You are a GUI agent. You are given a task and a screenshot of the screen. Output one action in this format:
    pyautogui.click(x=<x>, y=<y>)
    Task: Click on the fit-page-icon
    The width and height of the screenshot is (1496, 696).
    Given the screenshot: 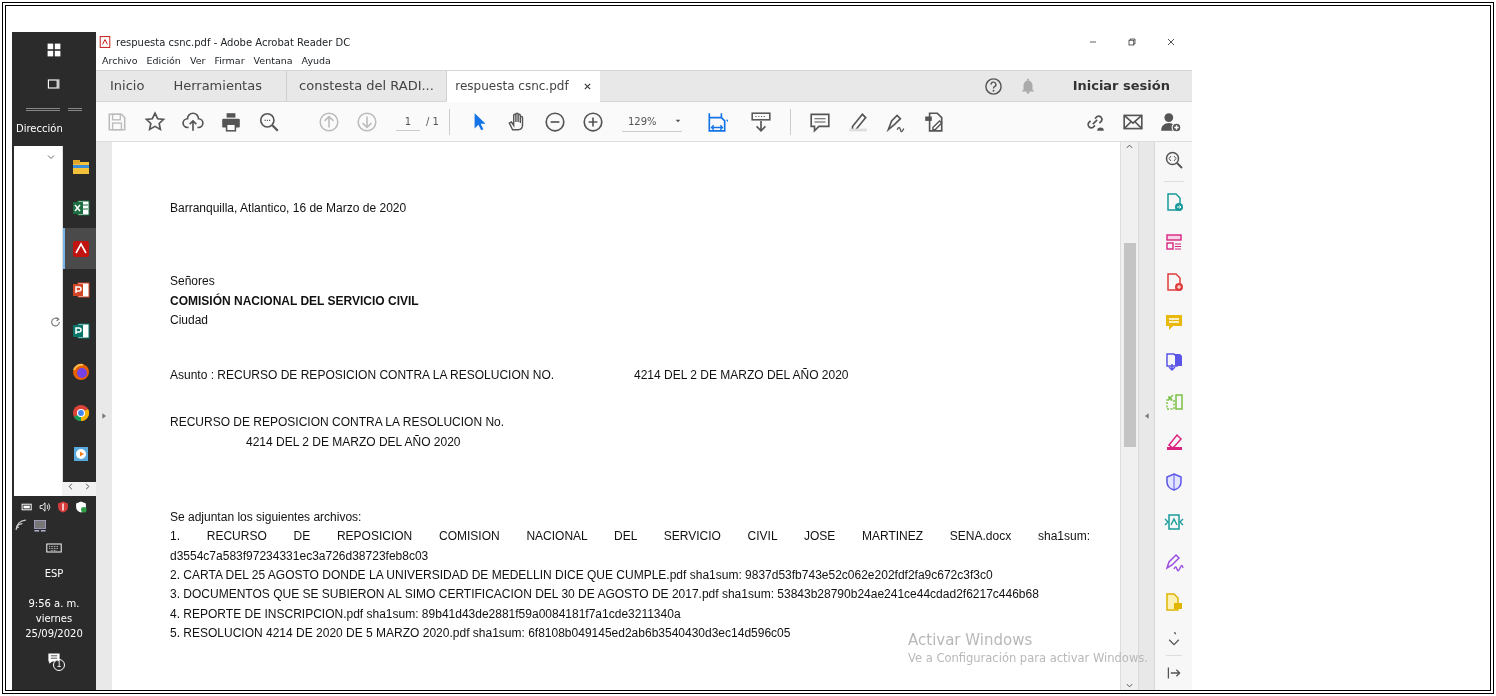 What is the action you would take?
    pyautogui.click(x=716, y=121)
    